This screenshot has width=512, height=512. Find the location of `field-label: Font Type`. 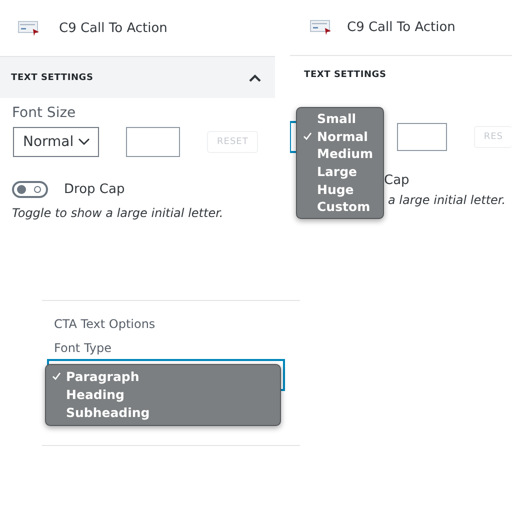

field-label: Font Type is located at coordinates (83, 348).